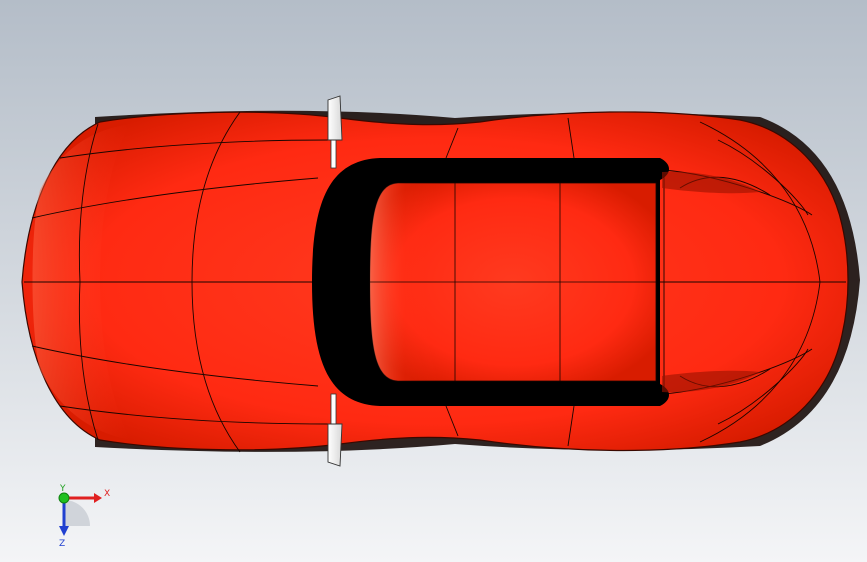  Describe the element at coordinates (62, 543) in the screenshot. I see `z-axis-label: Z` at that location.